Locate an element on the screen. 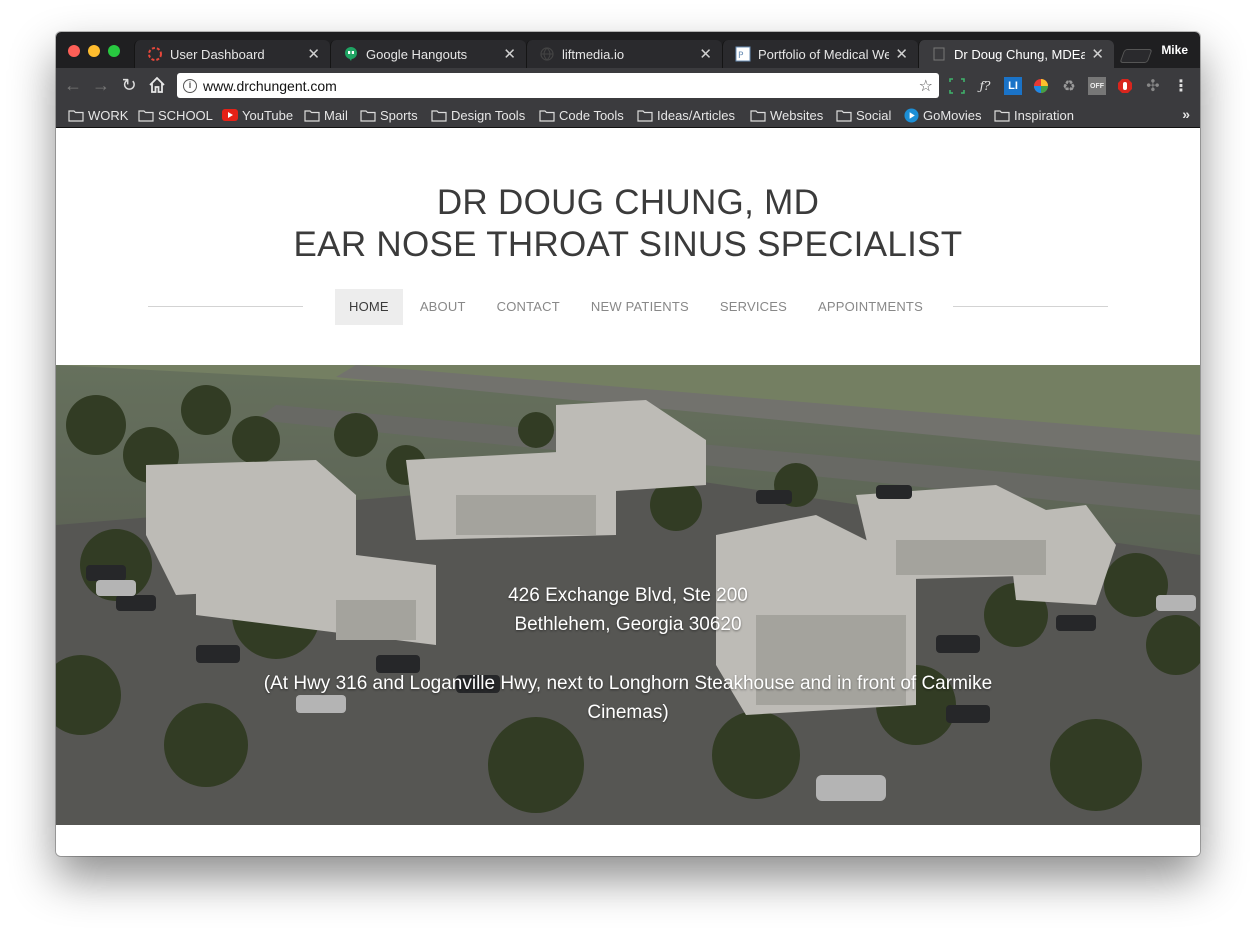 The width and height of the screenshot is (1256, 936). bookmark-ideas-articles: Ideas/Articles is located at coordinates (686, 115).